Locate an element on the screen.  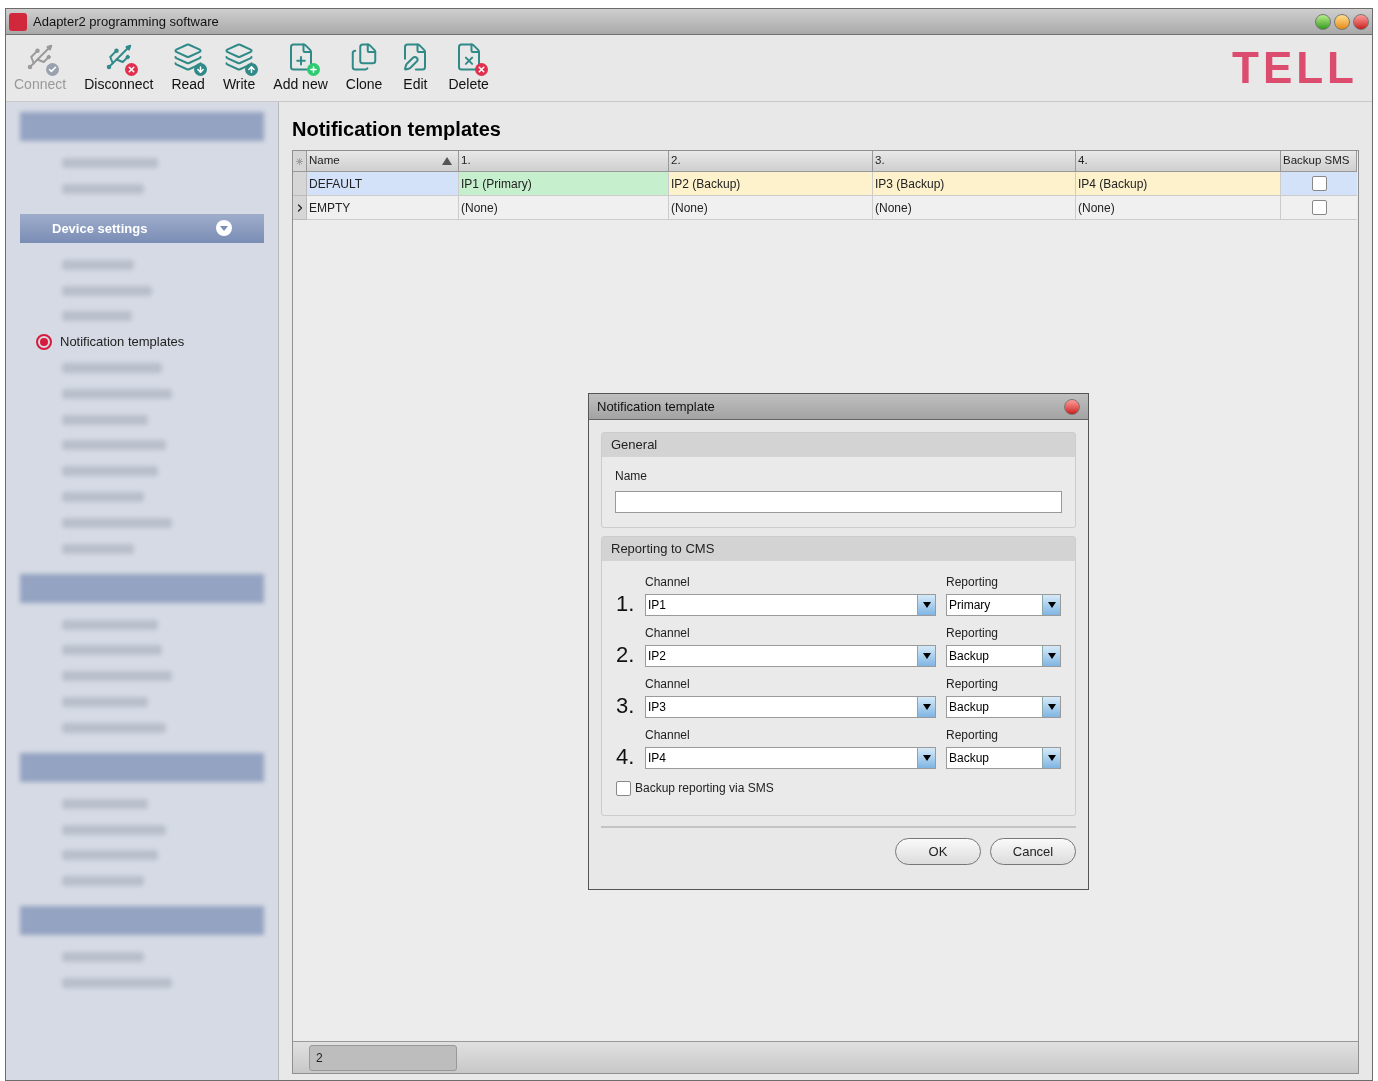
column-header: 4. is located at coordinates (1178, 161).